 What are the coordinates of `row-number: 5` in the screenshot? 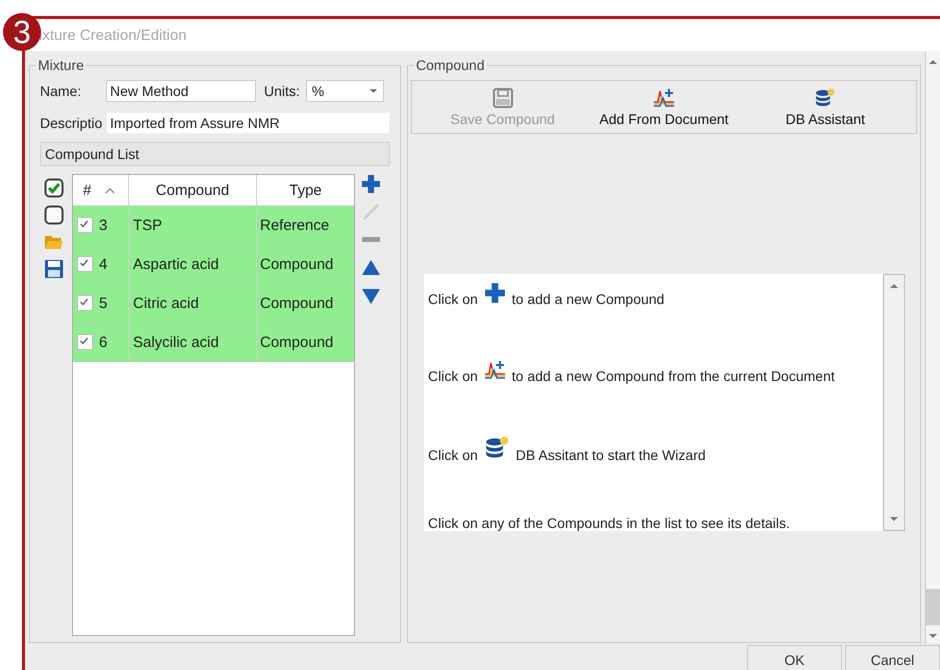 It's located at (103, 303).